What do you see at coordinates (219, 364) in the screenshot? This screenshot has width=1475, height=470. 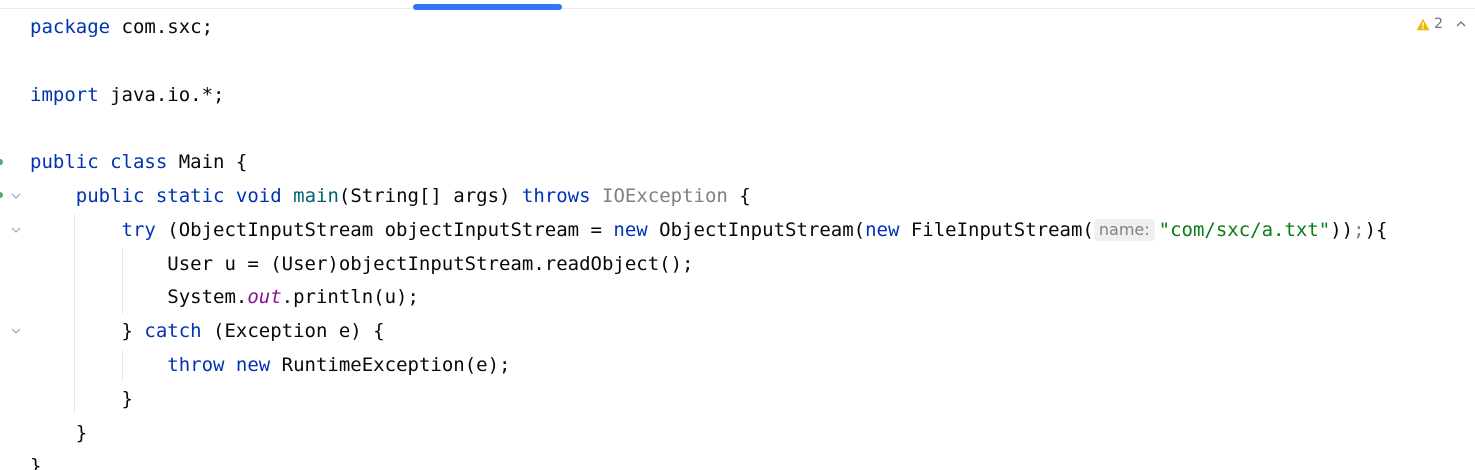 I see `code-token-kw: throw new` at bounding box center [219, 364].